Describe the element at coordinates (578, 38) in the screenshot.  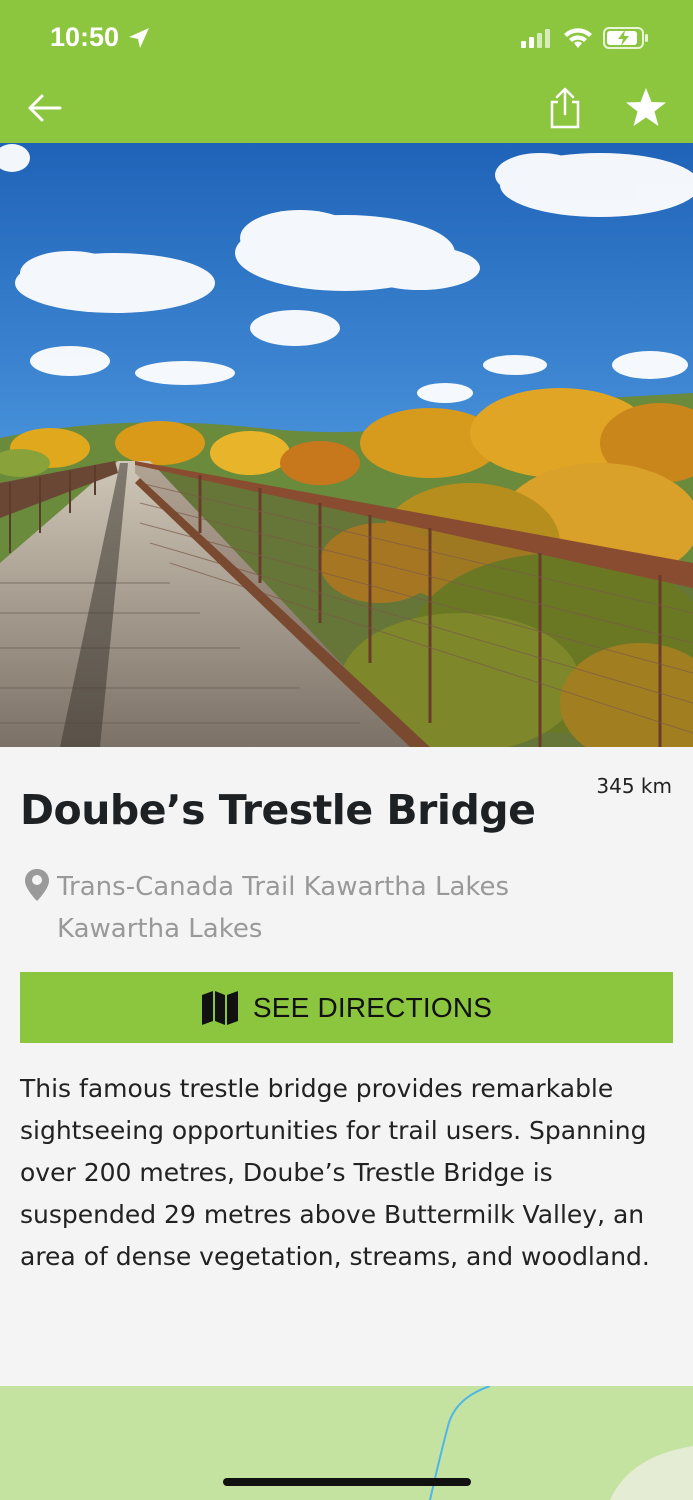
I see `wifi-icon` at that location.